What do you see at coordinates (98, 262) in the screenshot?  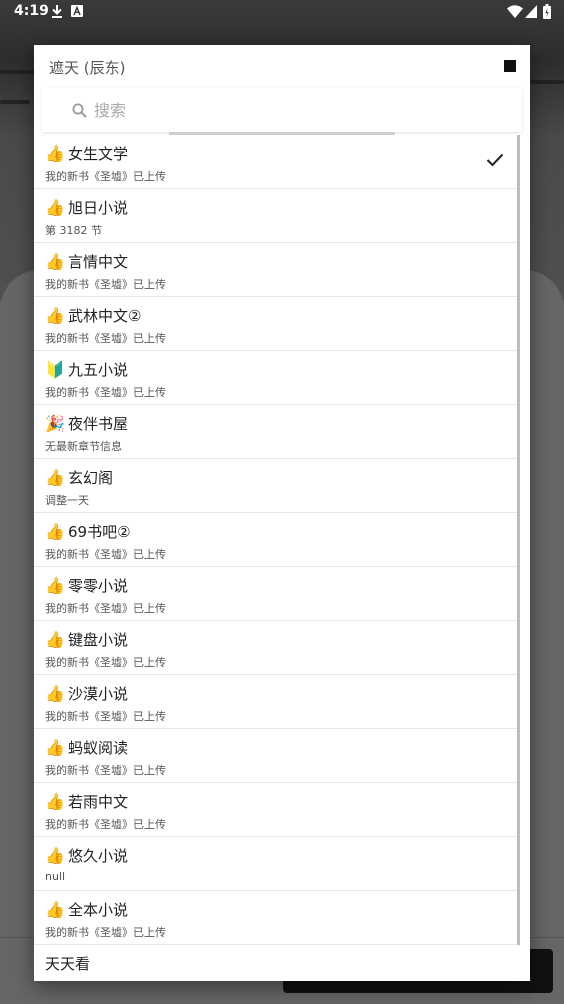 I see `source-name: 言情中文` at bounding box center [98, 262].